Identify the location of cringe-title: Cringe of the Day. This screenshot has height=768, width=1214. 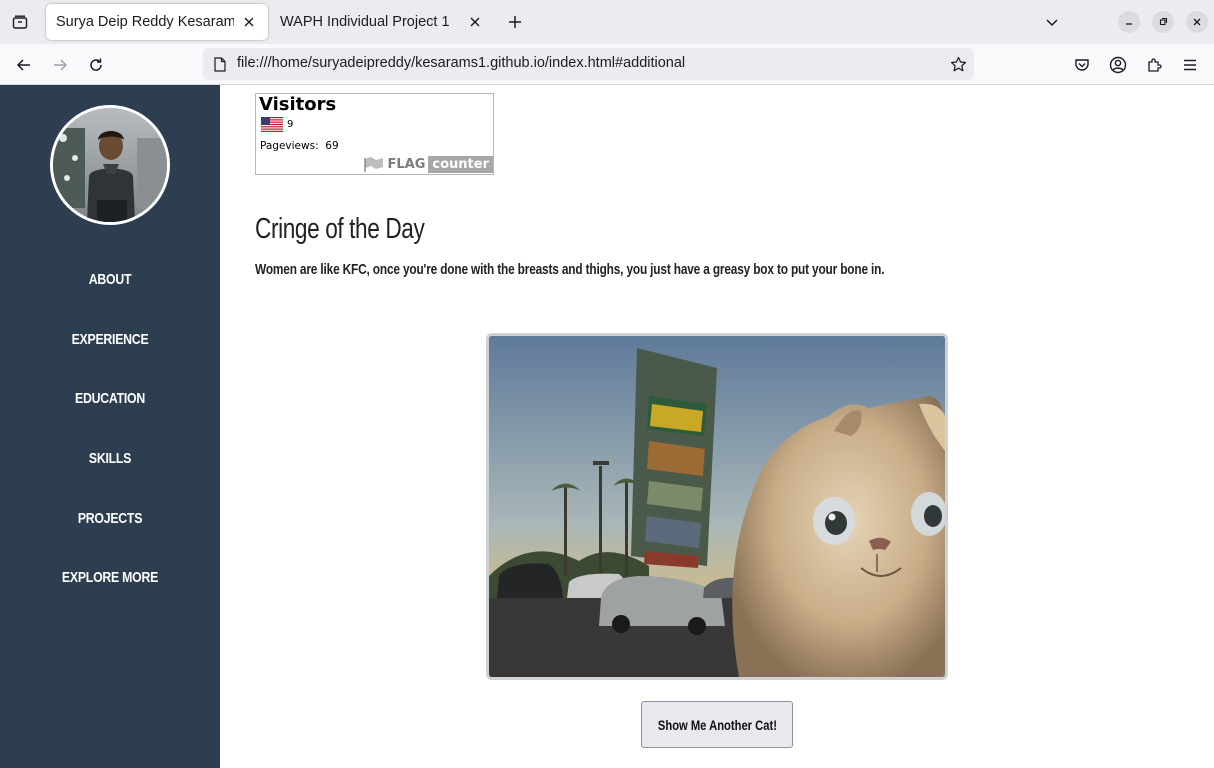
(340, 229).